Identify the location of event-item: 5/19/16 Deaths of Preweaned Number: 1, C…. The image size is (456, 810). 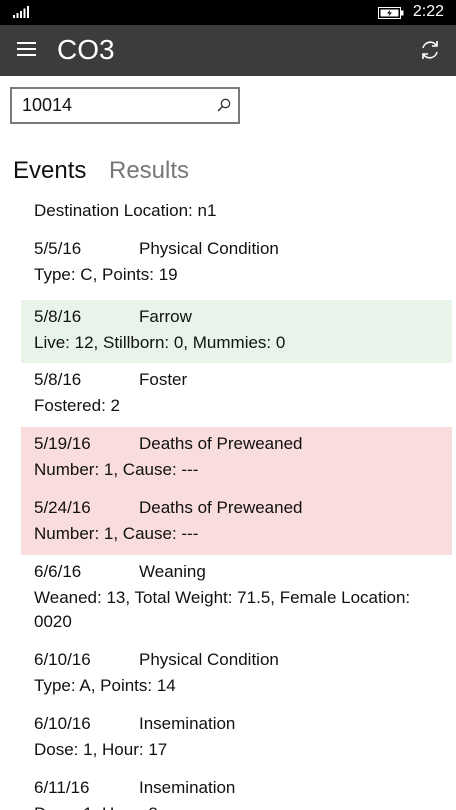
(236, 459).